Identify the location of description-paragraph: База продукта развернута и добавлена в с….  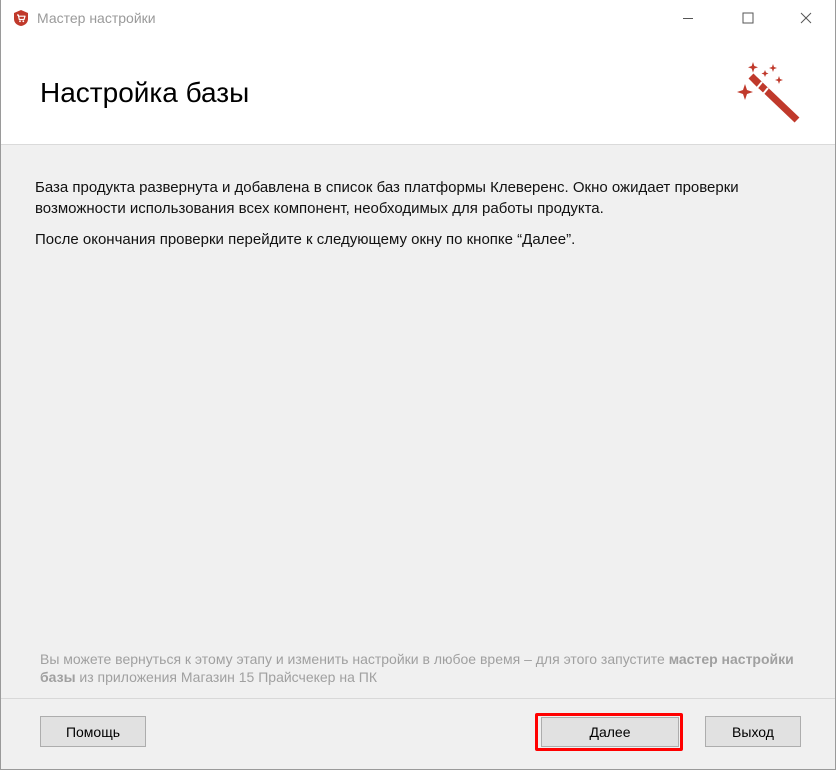
(387, 198).